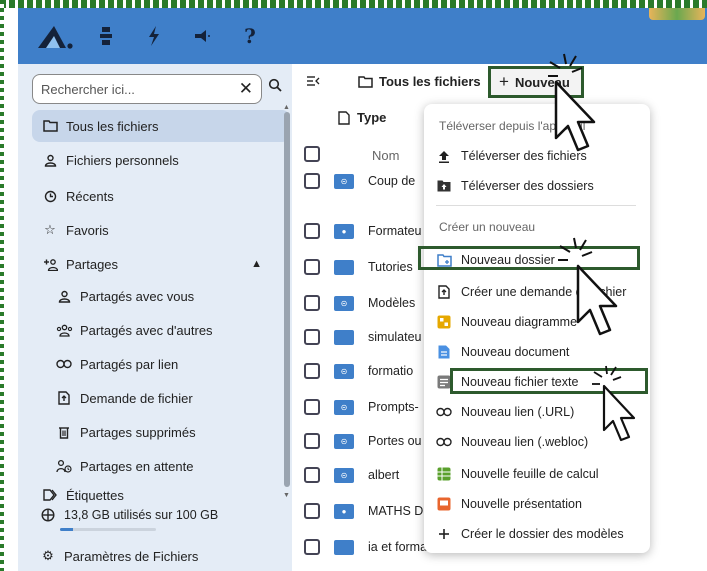 This screenshot has width=707, height=571. I want to click on storage-progress-bar, so click(108, 529).